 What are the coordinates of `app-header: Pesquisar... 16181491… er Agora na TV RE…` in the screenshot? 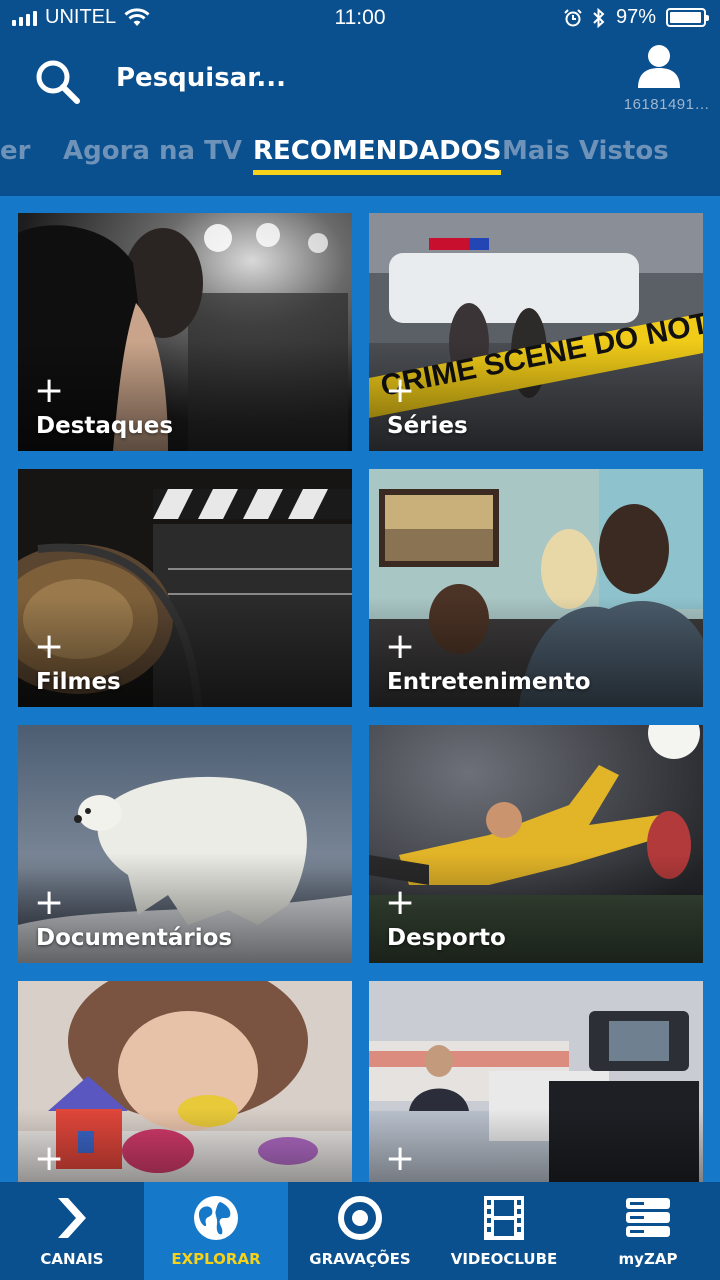 It's located at (360, 116).